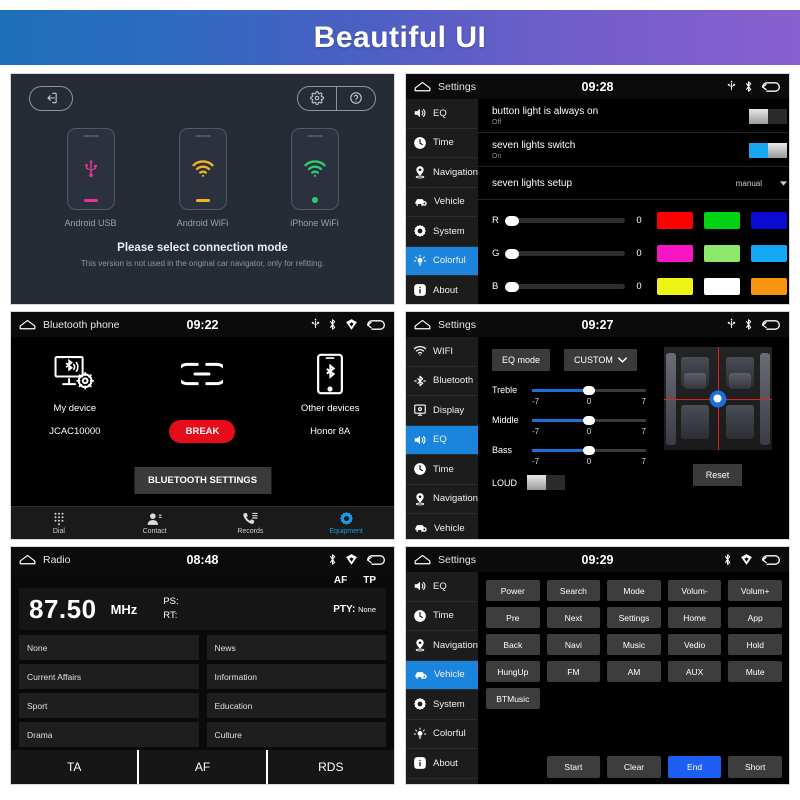 This screenshot has width=800, height=800. I want to click on pty-option-education: Education, so click(296, 705).